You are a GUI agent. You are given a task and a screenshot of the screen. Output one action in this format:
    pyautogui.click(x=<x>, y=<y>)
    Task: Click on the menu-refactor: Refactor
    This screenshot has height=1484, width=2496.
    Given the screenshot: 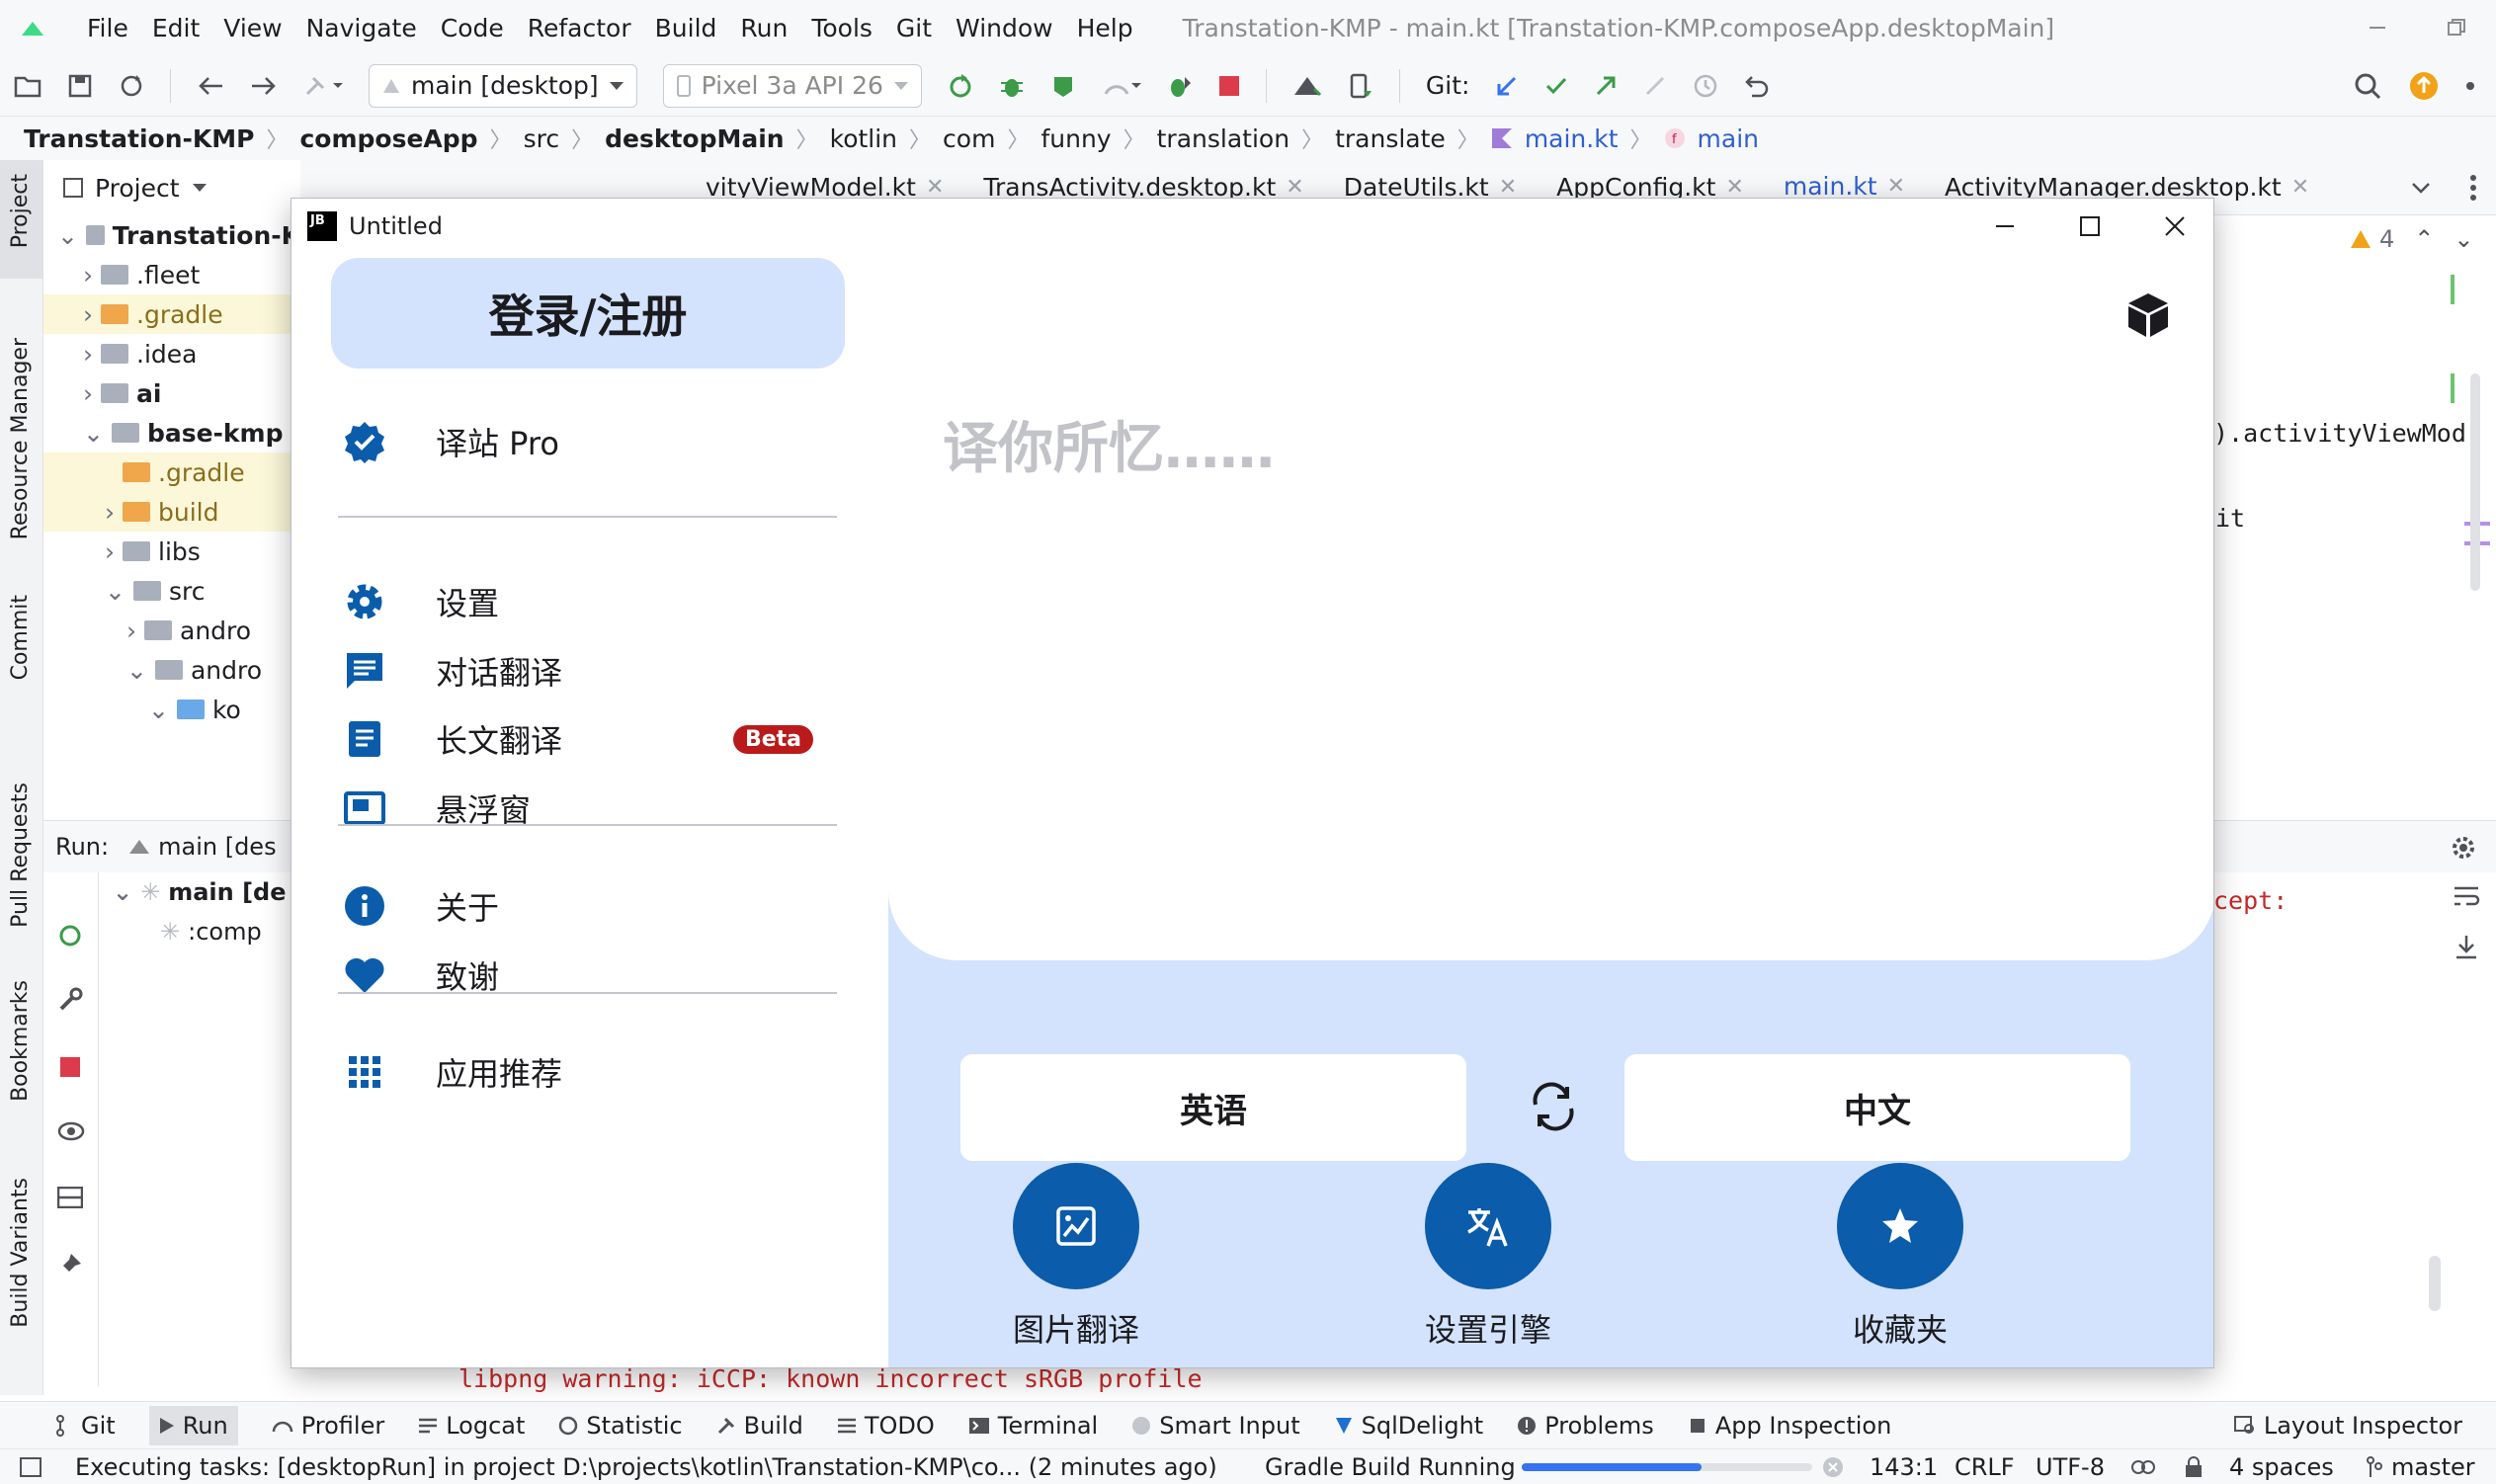 What is the action you would take?
    pyautogui.click(x=579, y=28)
    